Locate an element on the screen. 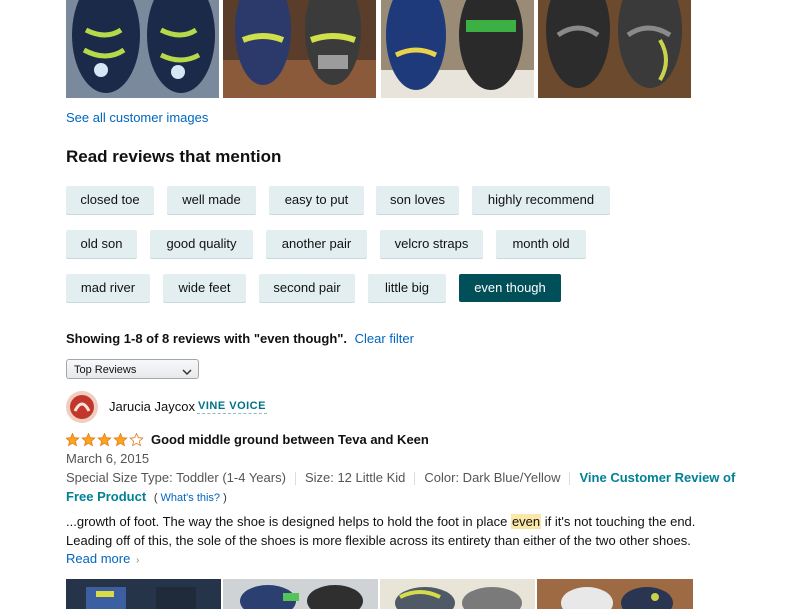 The height and width of the screenshot is (609, 796). search-term-highlight: even is located at coordinates (526, 521).